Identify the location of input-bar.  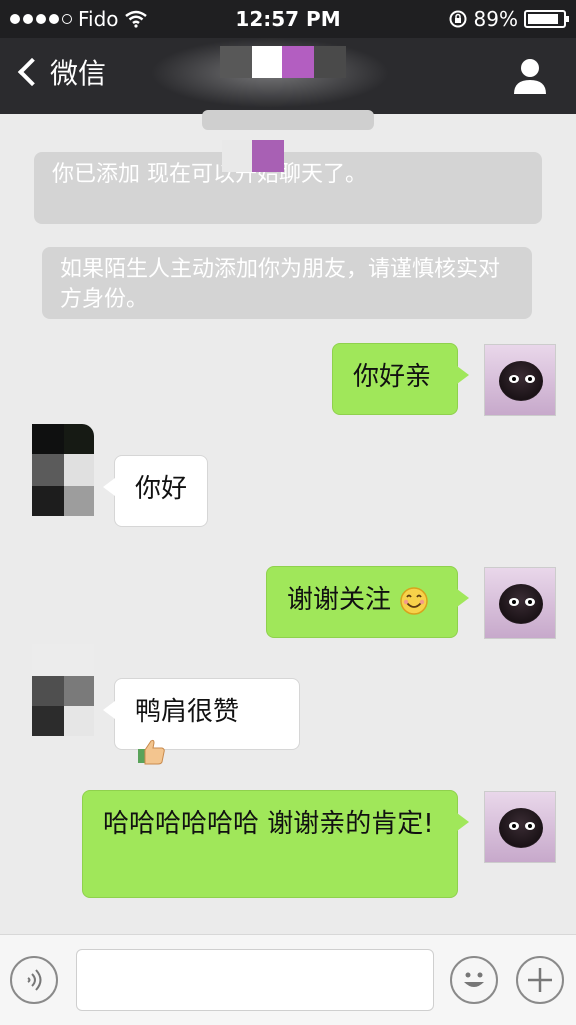
(288, 979).